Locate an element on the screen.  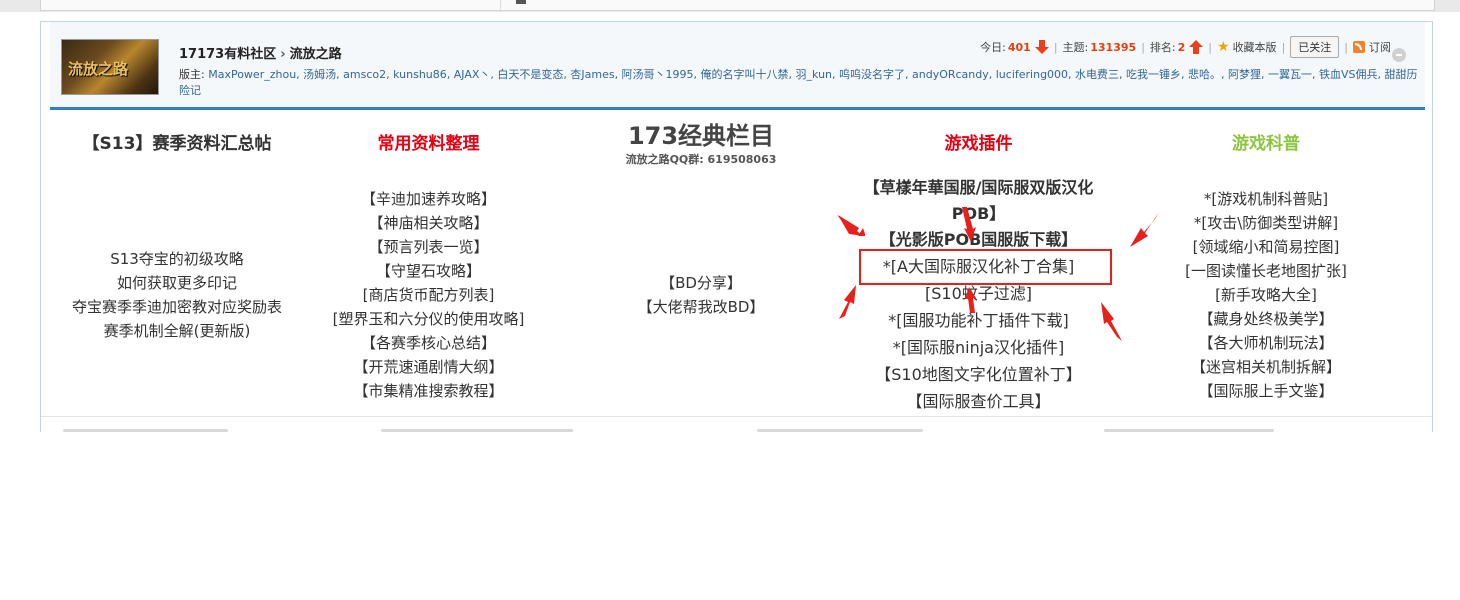
column-heading: 【S13】赛季资料汇总帖 is located at coordinates (177, 144).